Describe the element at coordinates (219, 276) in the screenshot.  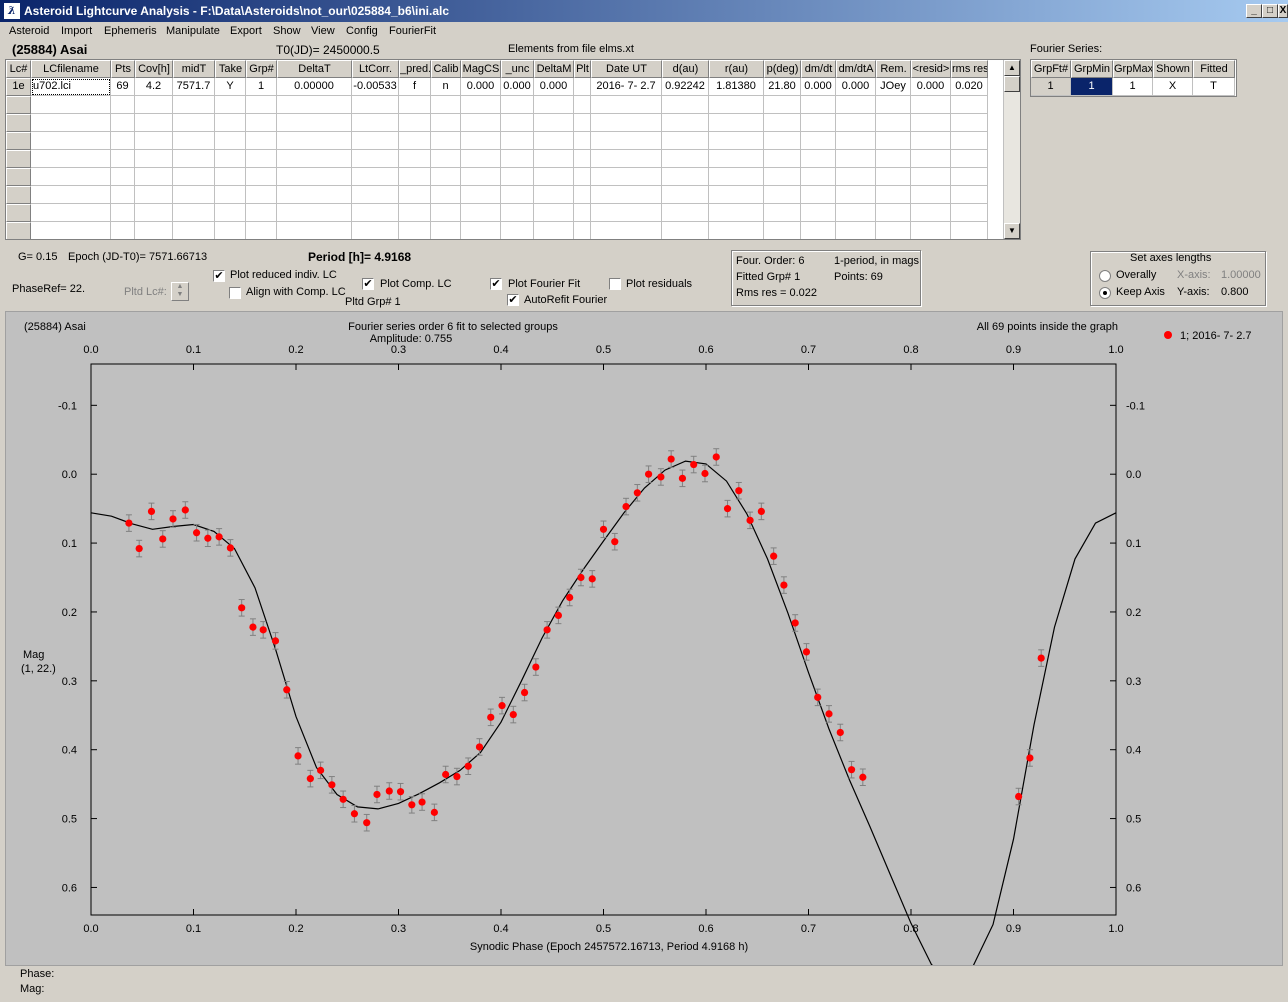
I see `plot-reduced-checkbox: ✔` at that location.